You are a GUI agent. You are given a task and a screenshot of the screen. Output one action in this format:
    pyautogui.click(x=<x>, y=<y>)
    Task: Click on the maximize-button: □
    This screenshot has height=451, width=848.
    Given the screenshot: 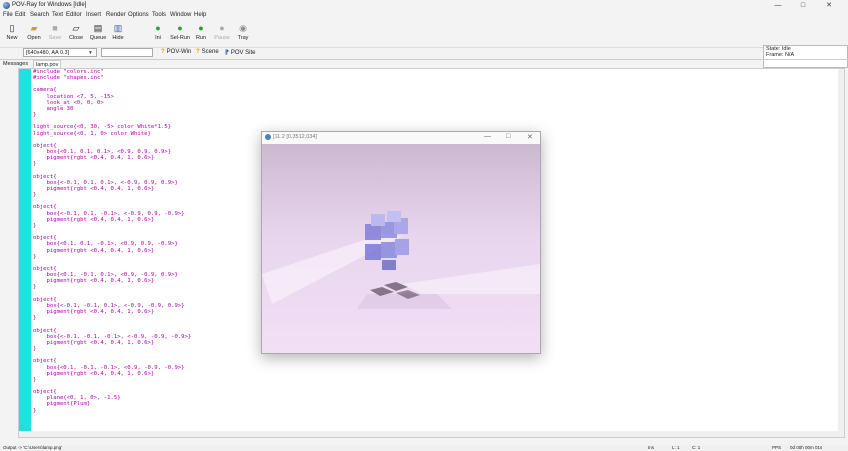 What is the action you would take?
    pyautogui.click(x=803, y=6)
    